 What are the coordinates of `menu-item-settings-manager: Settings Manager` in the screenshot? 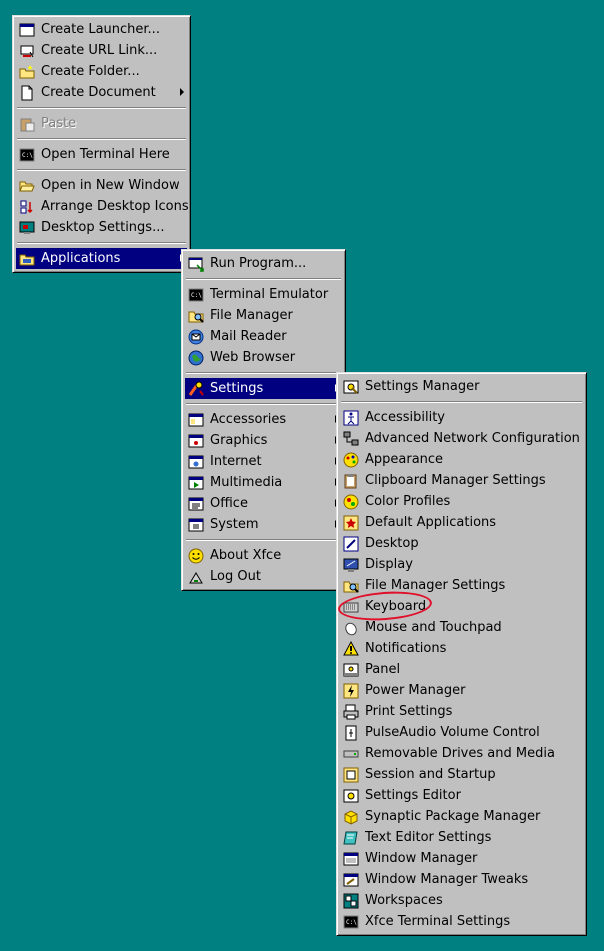 It's located at (461, 386).